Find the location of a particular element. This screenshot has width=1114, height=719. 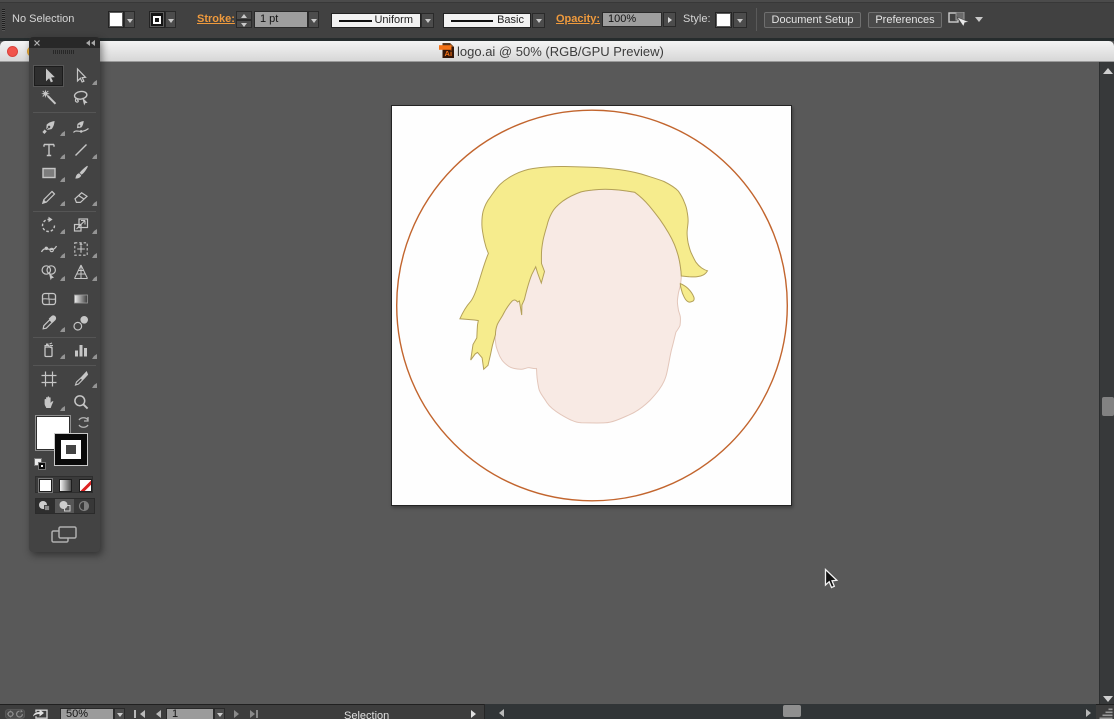

svg-text: Ai is located at coordinates (449, 53).